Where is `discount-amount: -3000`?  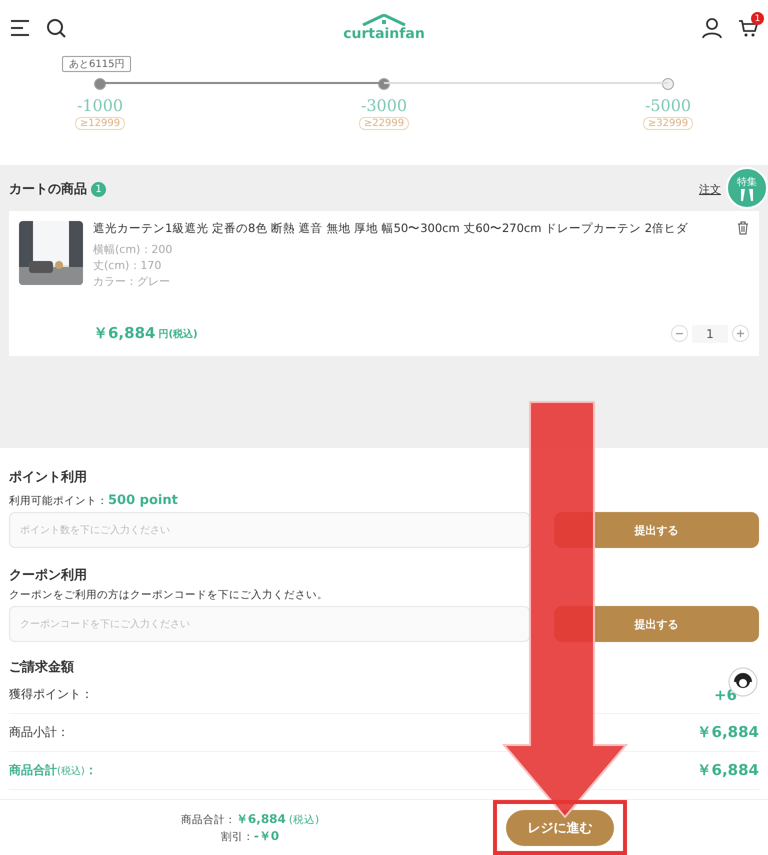
discount-amount: -3000 is located at coordinates (384, 105).